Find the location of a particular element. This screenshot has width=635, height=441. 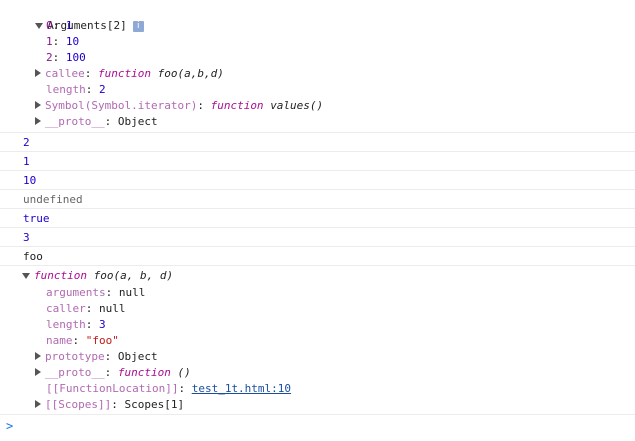

item-key: 0 is located at coordinates (49, 25).